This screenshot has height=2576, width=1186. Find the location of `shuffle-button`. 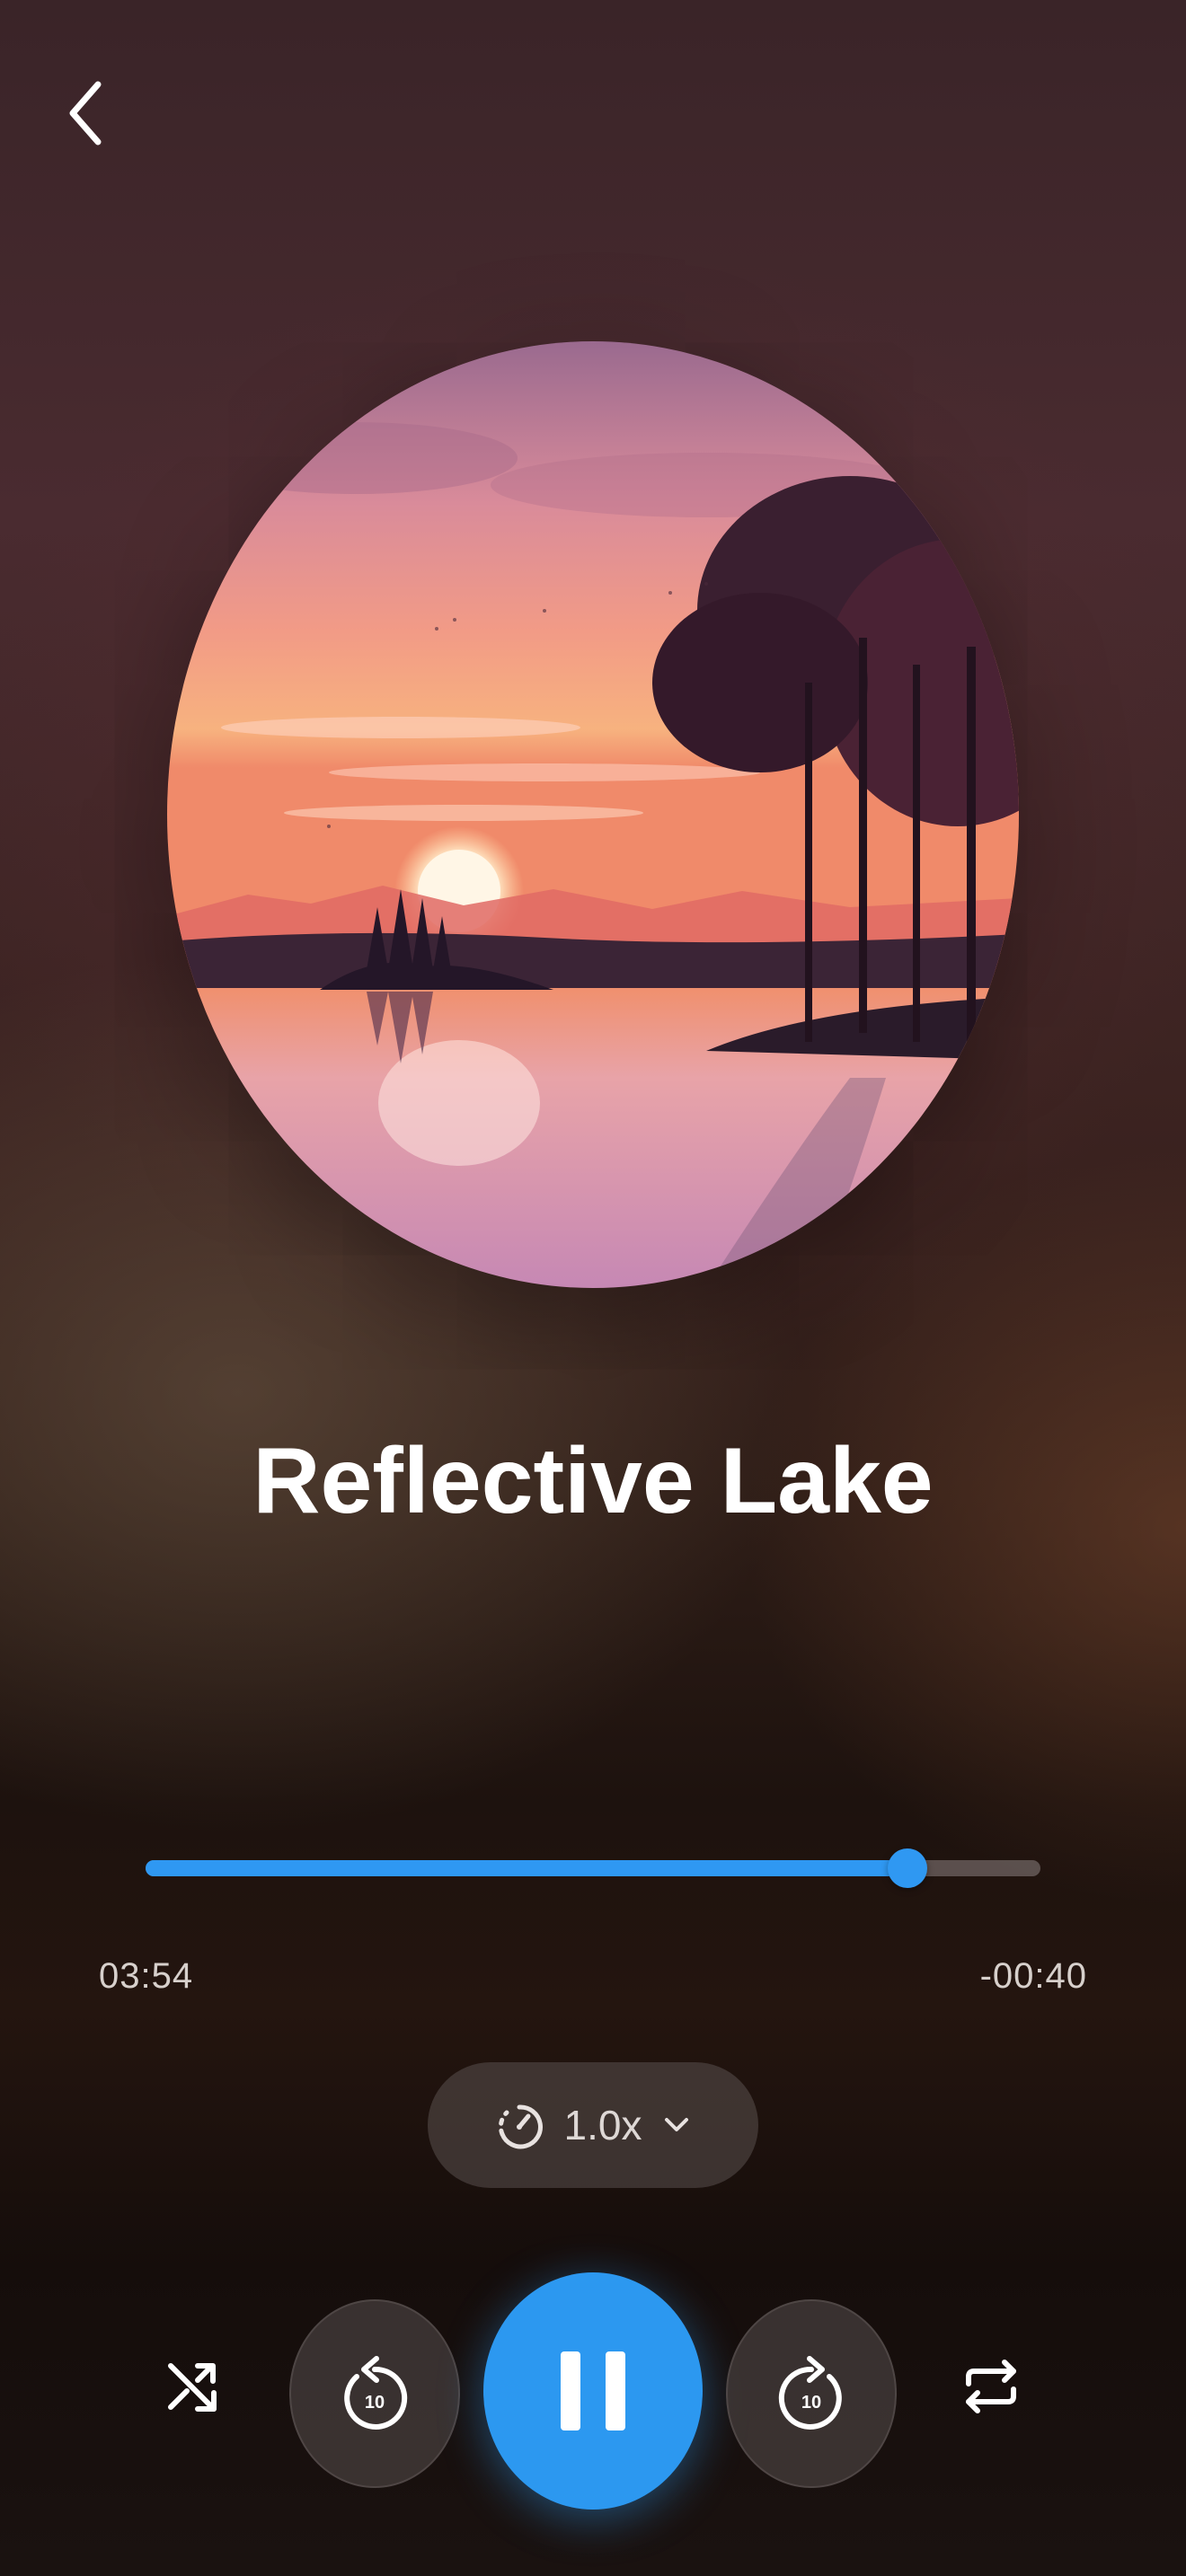

shuffle-button is located at coordinates (193, 2386).